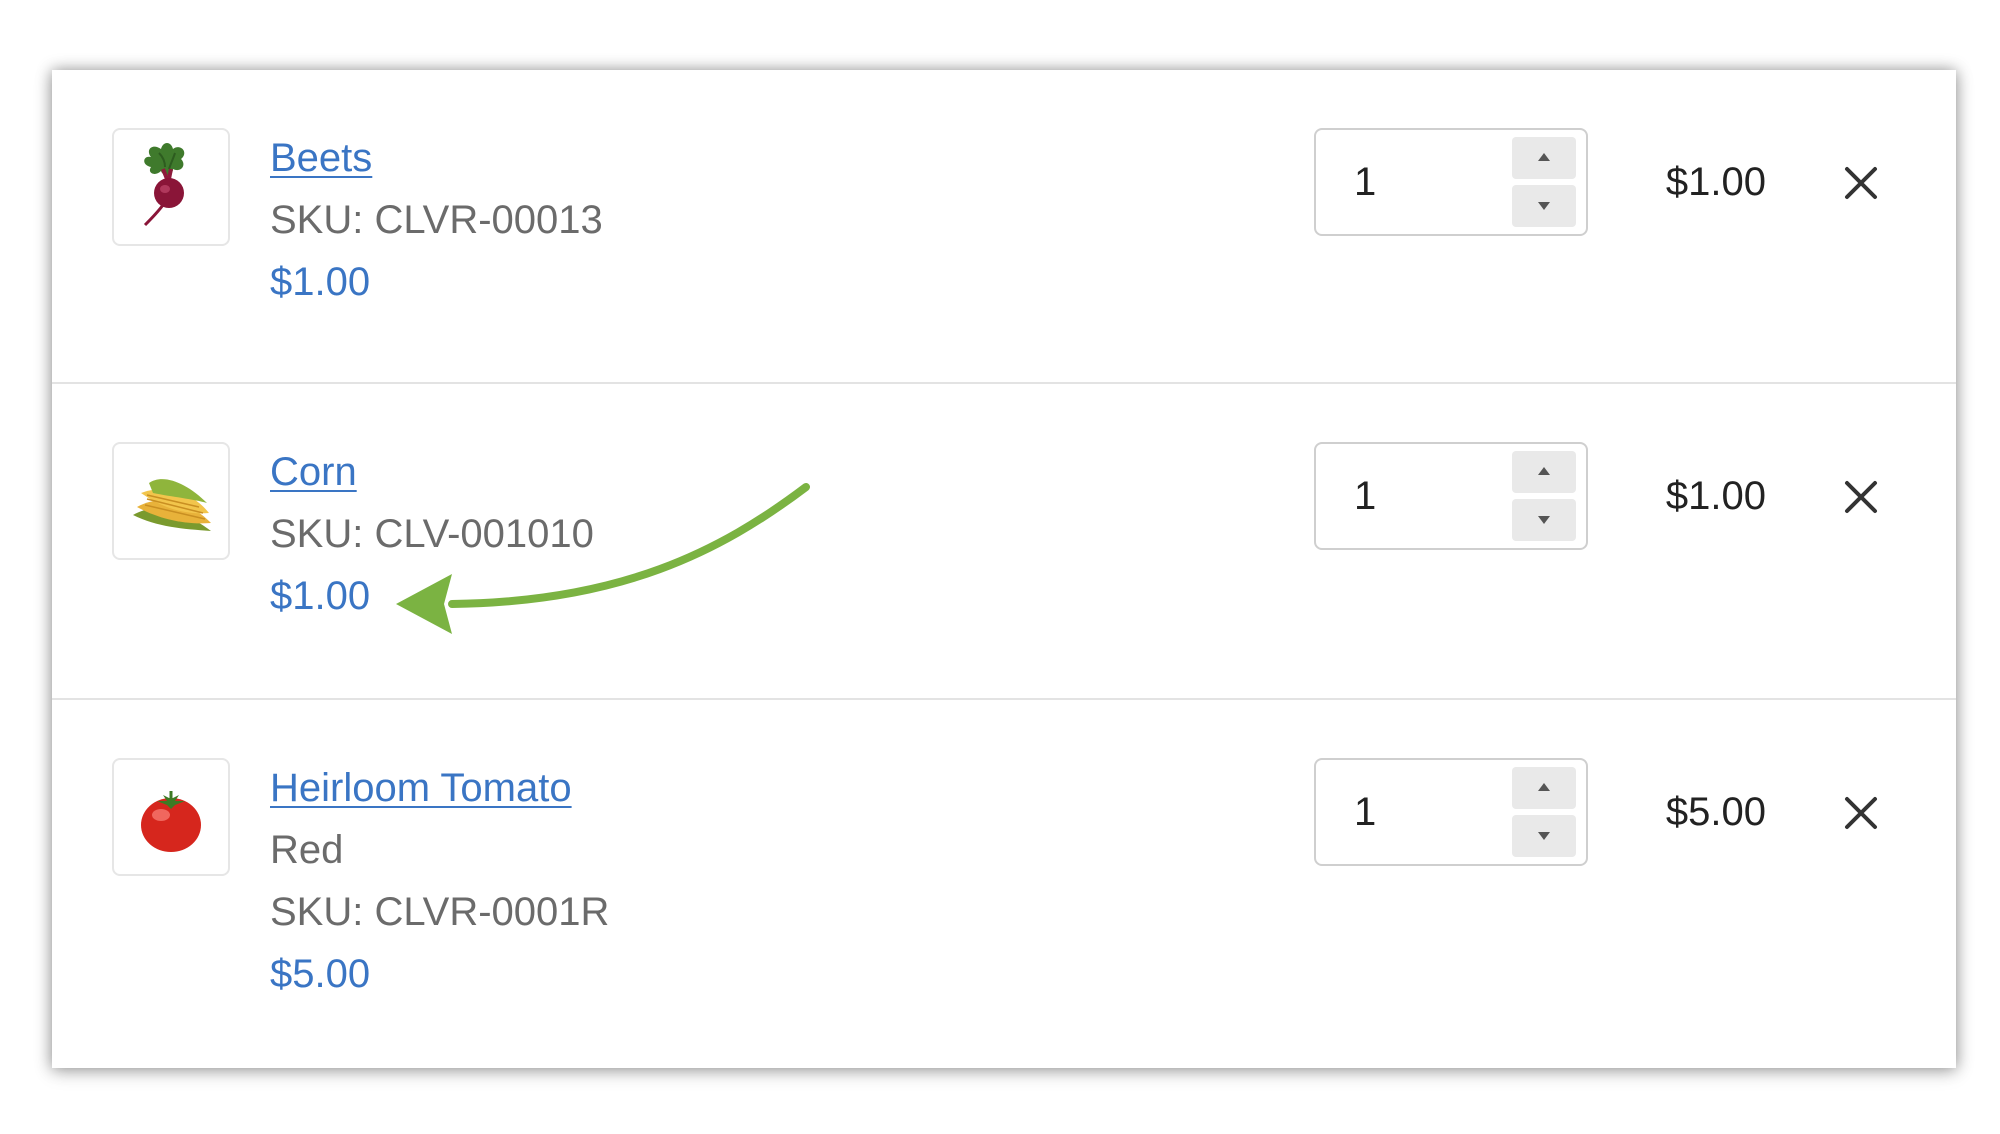  Describe the element at coordinates (320, 974) in the screenshot. I see `product-unit-price: $5.00` at that location.